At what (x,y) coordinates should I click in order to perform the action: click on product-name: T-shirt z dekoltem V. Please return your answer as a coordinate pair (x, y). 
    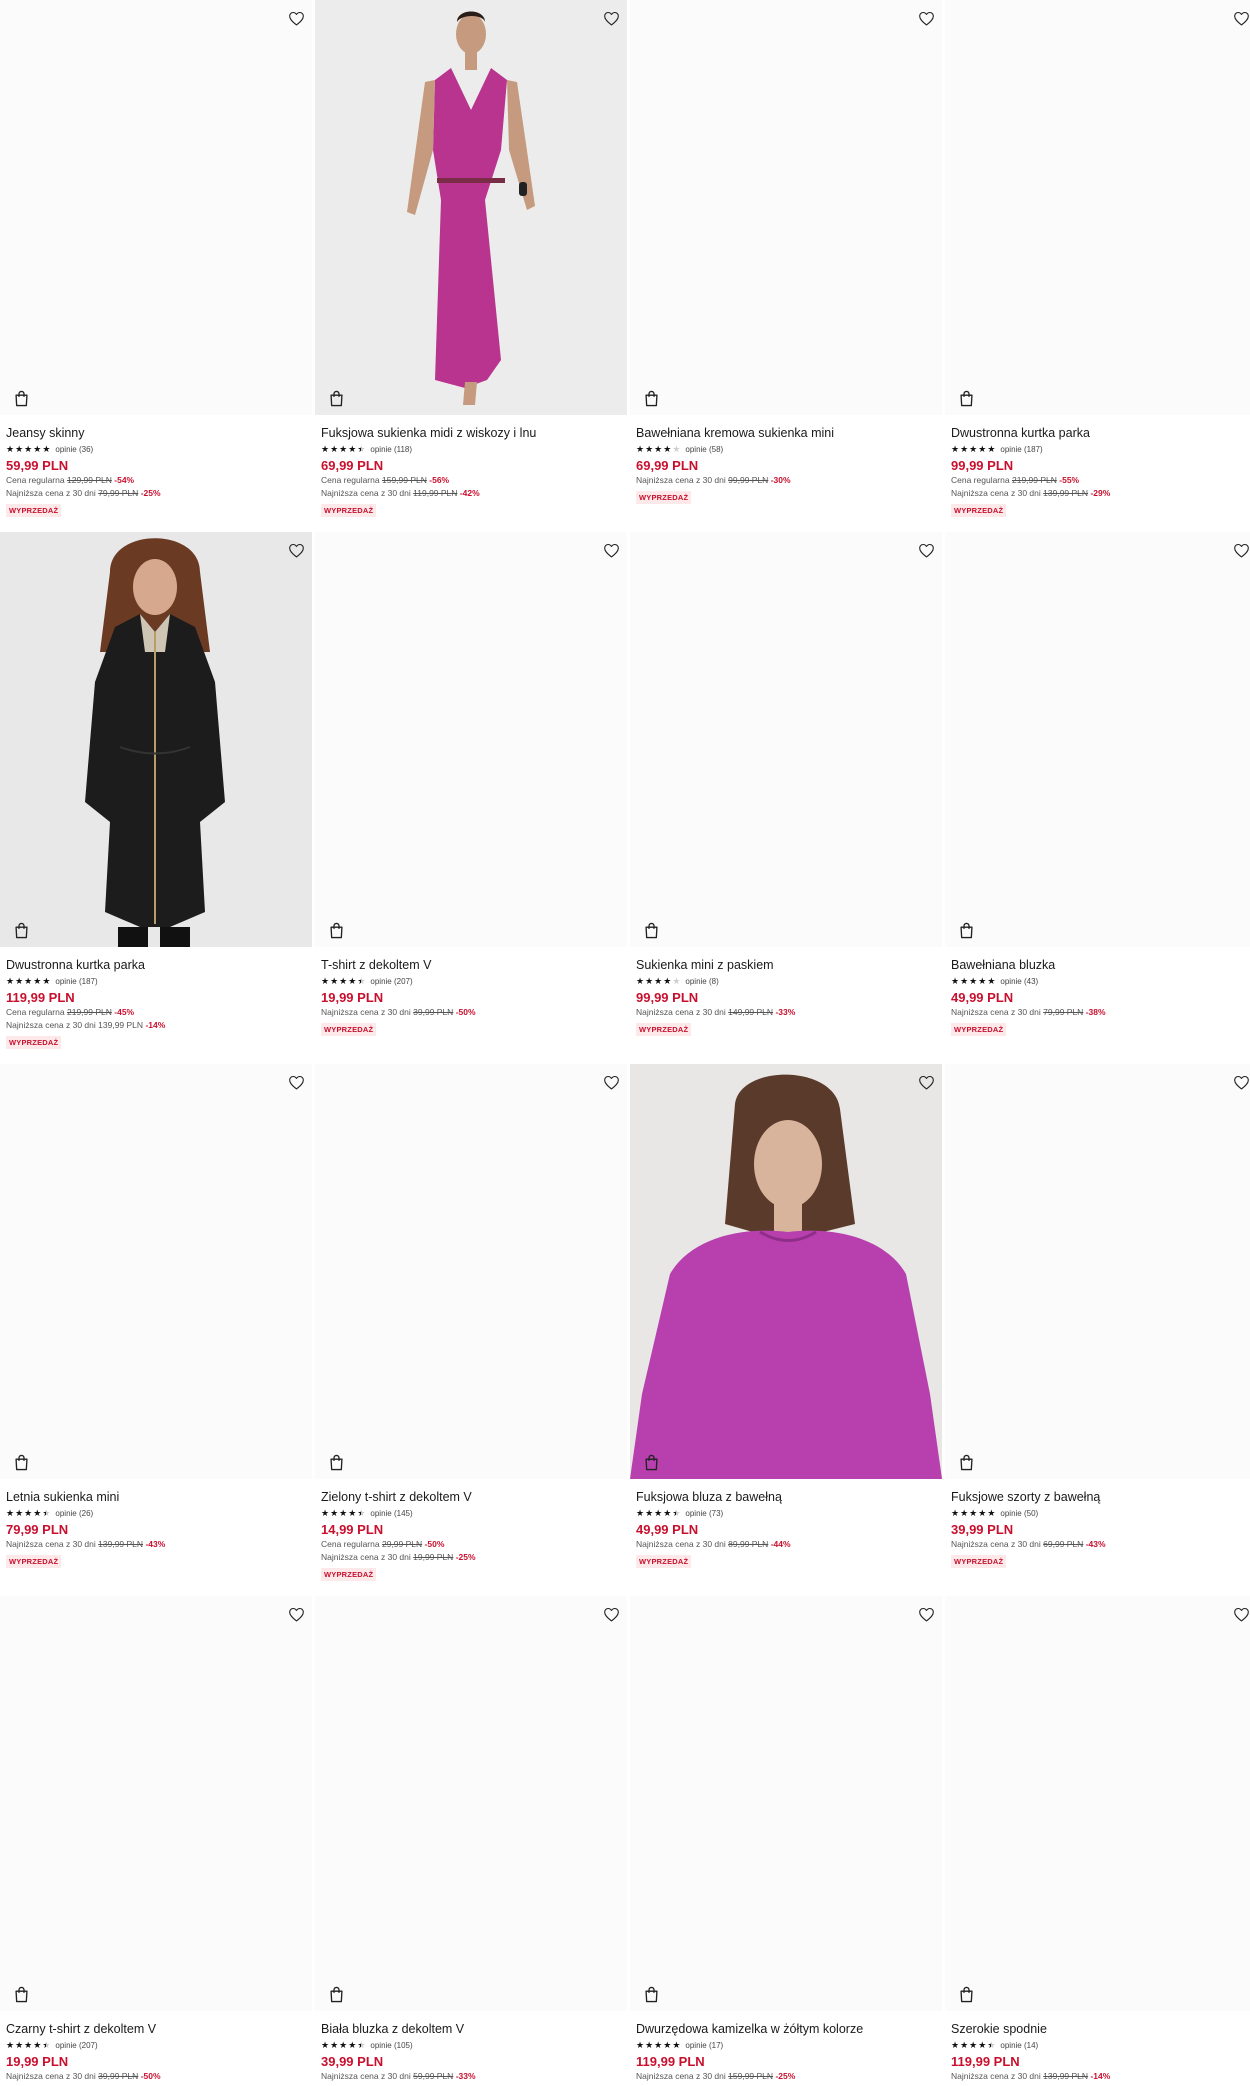
    Looking at the image, I should click on (471, 965).